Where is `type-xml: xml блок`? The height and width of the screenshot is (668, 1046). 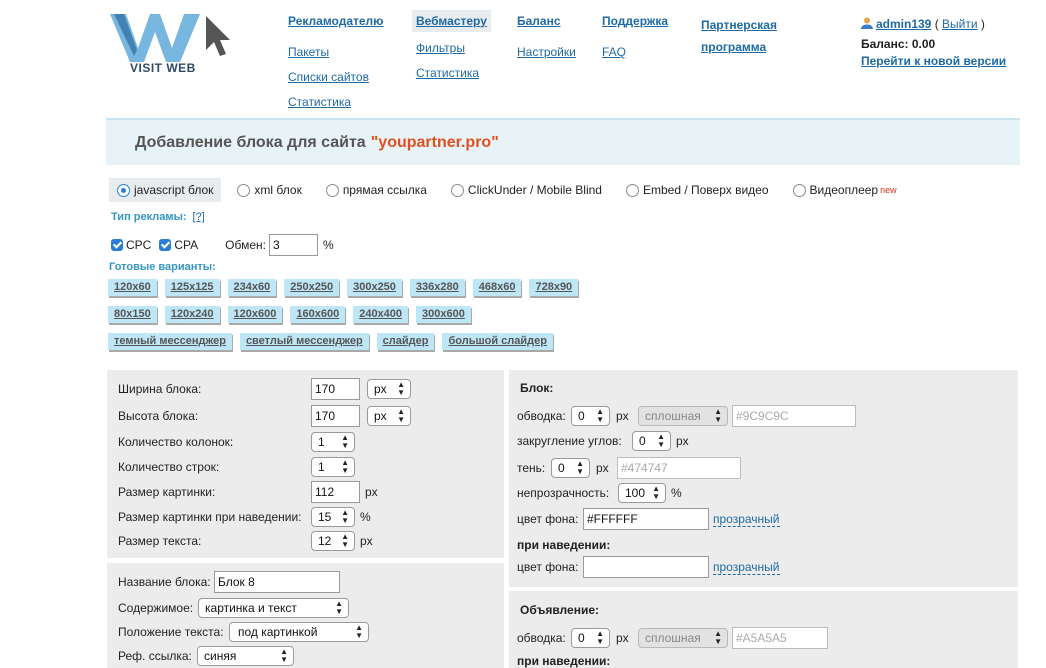 type-xml: xml блок is located at coordinates (269, 190).